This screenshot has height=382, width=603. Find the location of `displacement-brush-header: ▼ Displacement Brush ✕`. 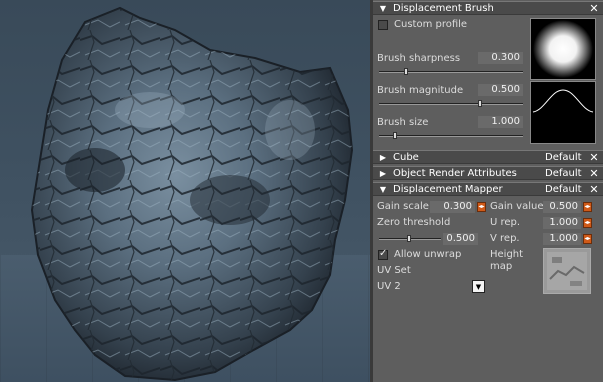

displacement-brush-header: ▼ Displacement Brush ✕ is located at coordinates (488, 8).